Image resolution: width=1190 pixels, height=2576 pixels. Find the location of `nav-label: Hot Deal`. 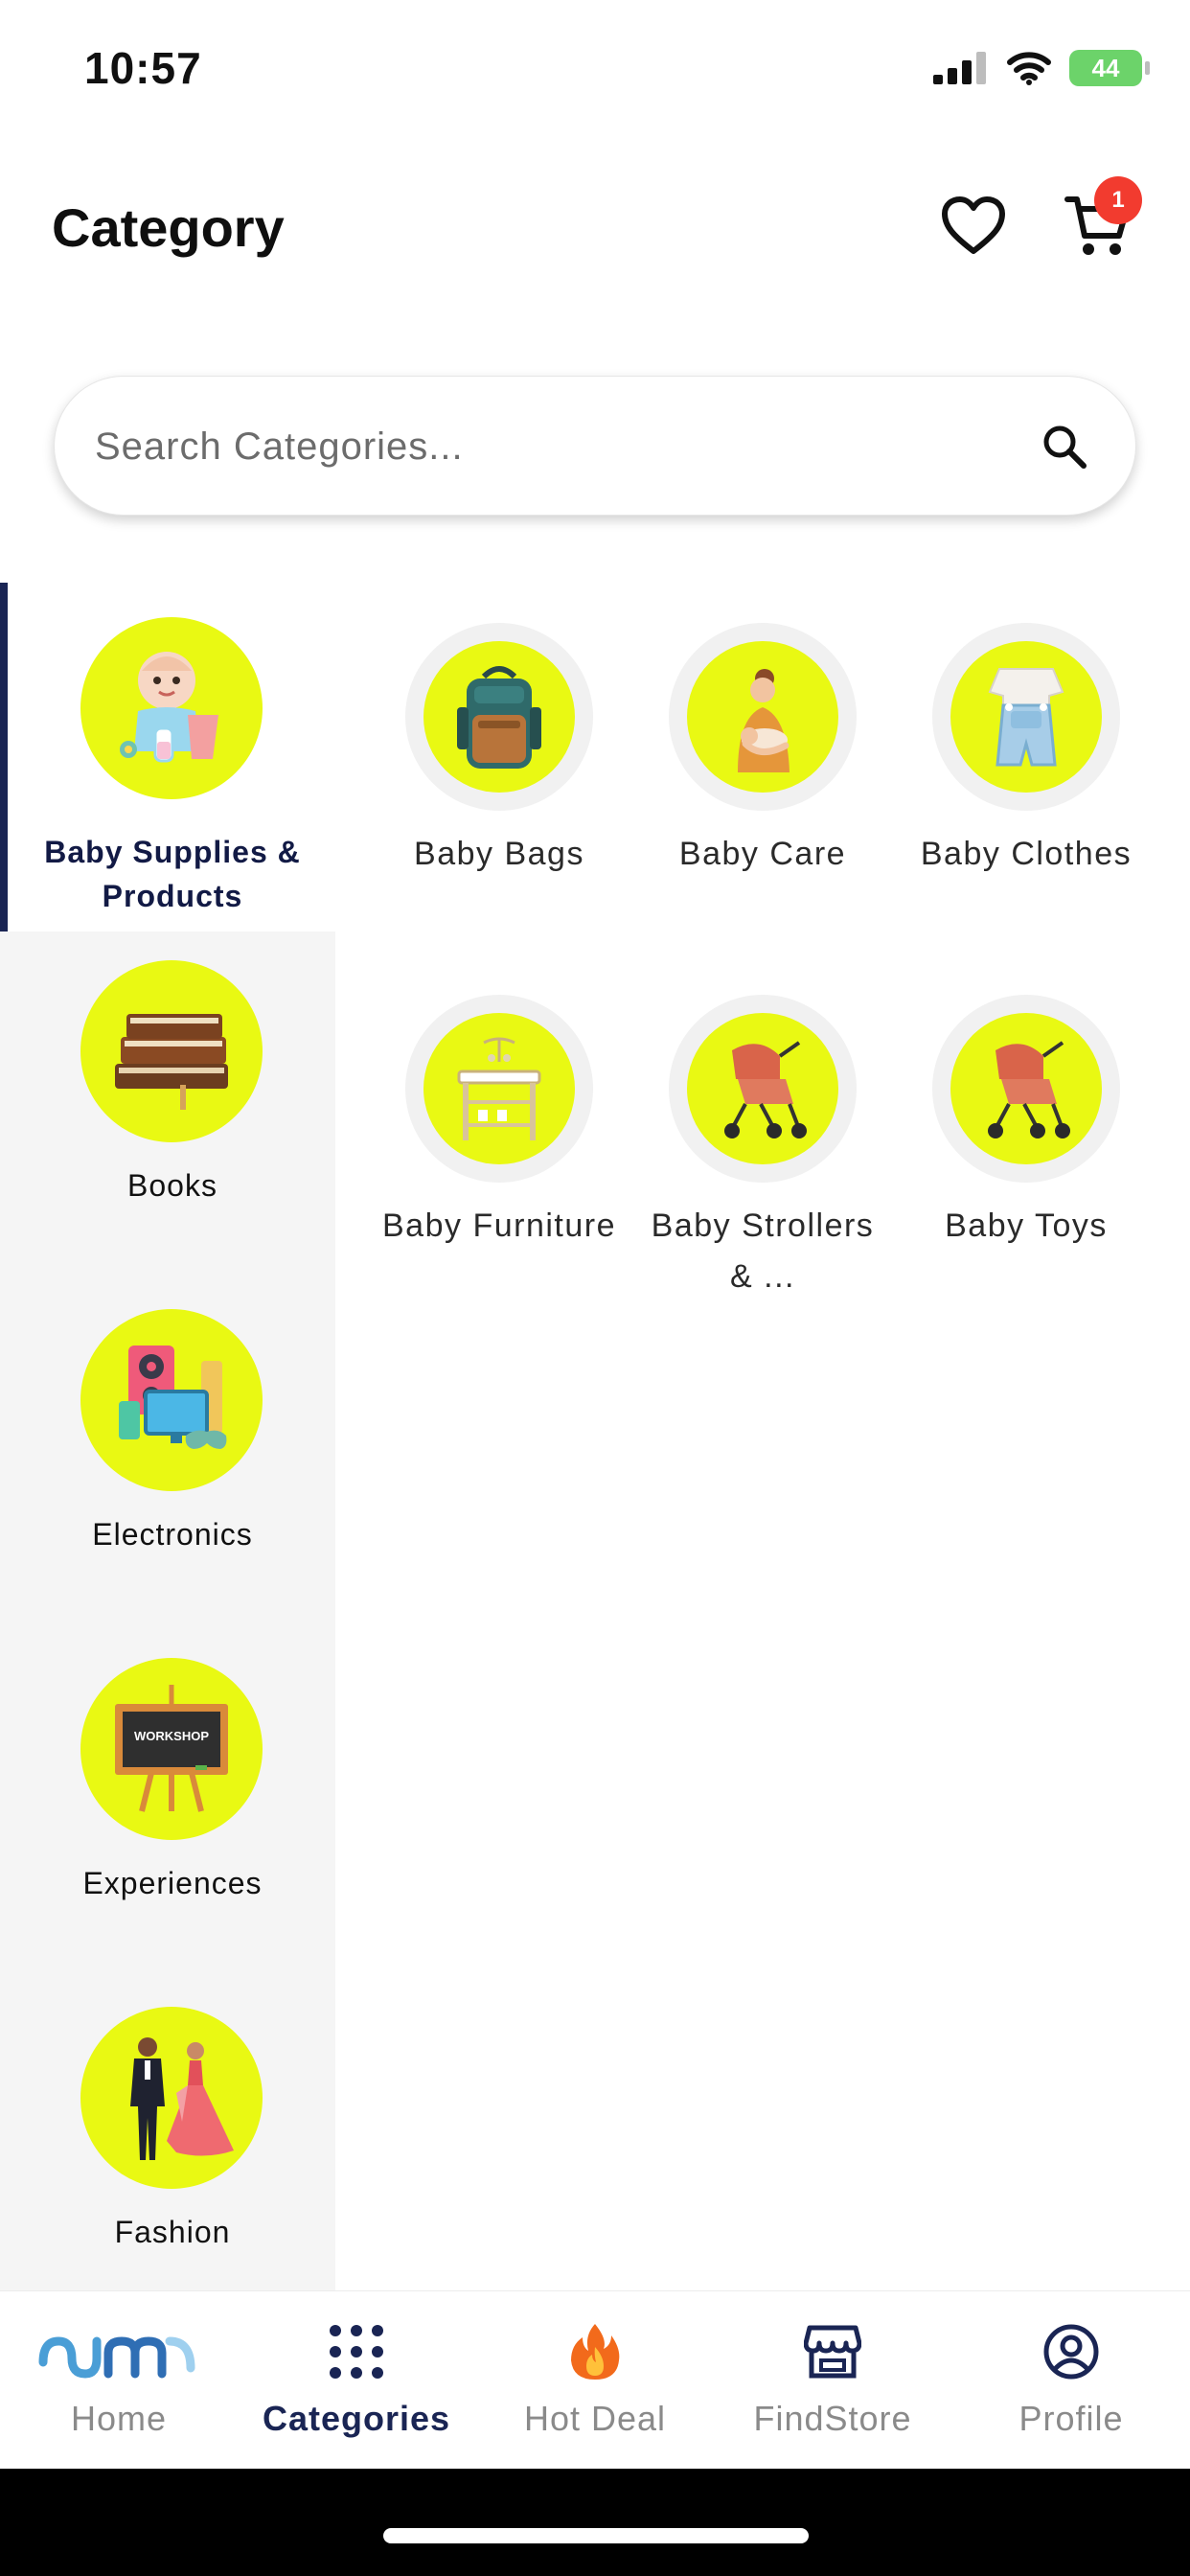

nav-label: Hot Deal is located at coordinates (595, 2418).